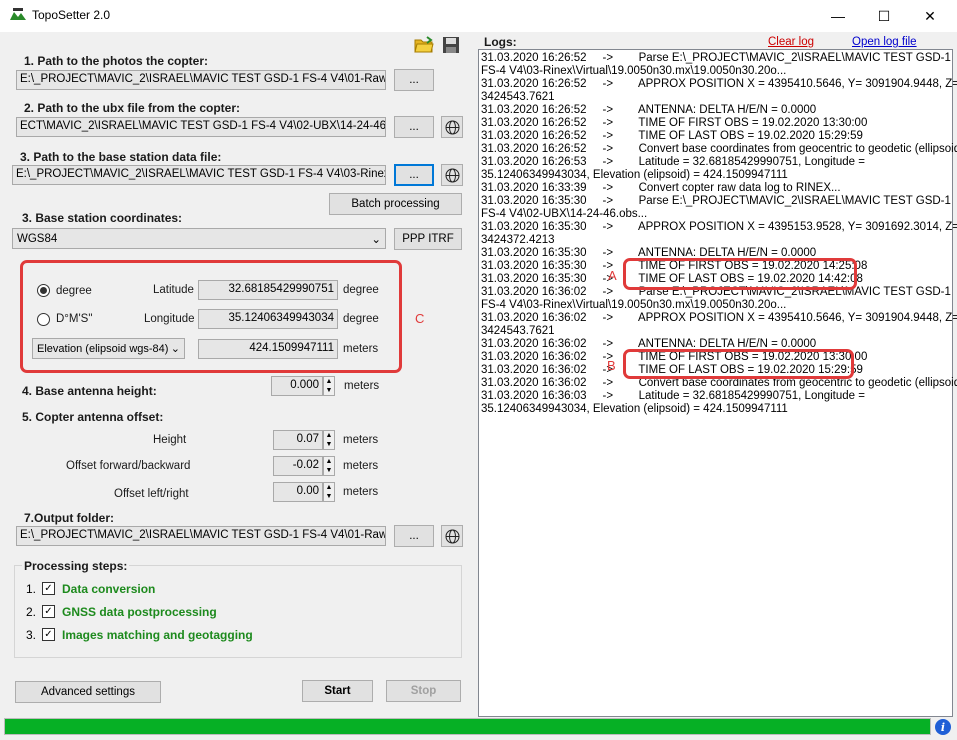  Describe the element at coordinates (43, 290) in the screenshot. I see `degree-radio` at that location.